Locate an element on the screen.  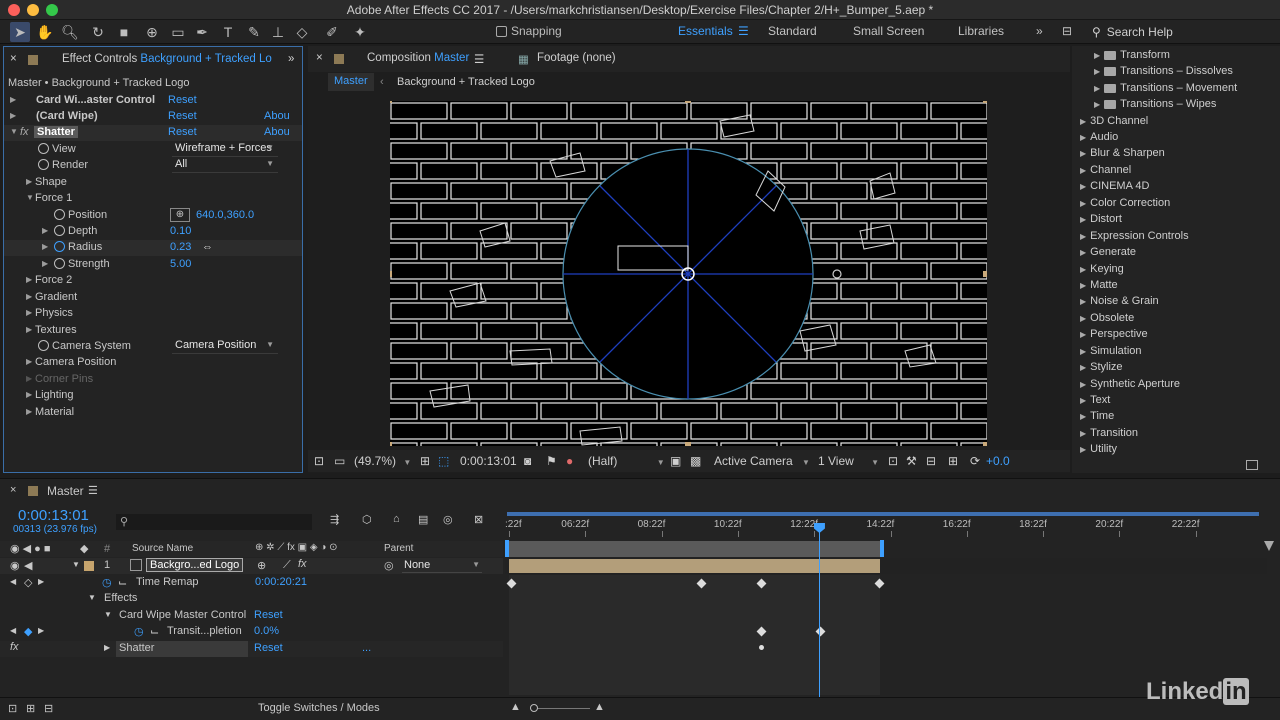
camera-system-dropdown: Camera Position ▼ is located at coordinates (225, 346).